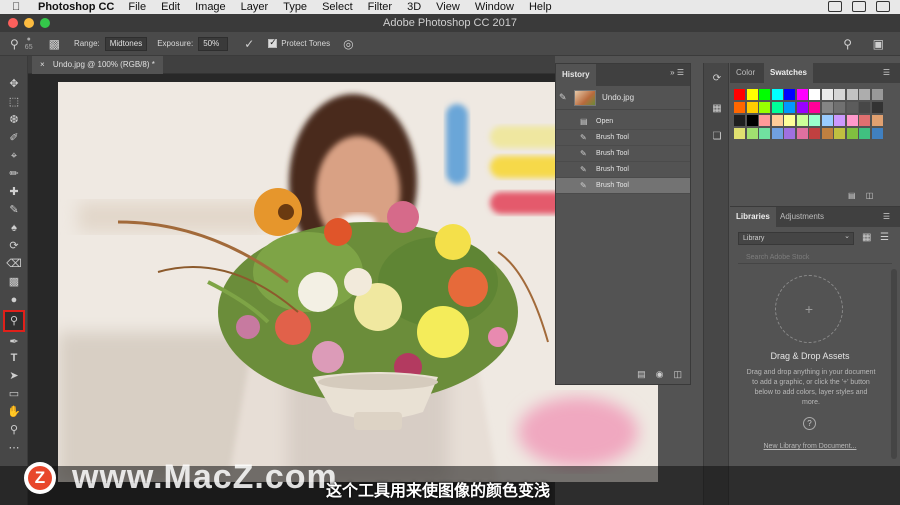 This screenshot has width=900, height=505. I want to click on exposure-field: 50%, so click(213, 43).